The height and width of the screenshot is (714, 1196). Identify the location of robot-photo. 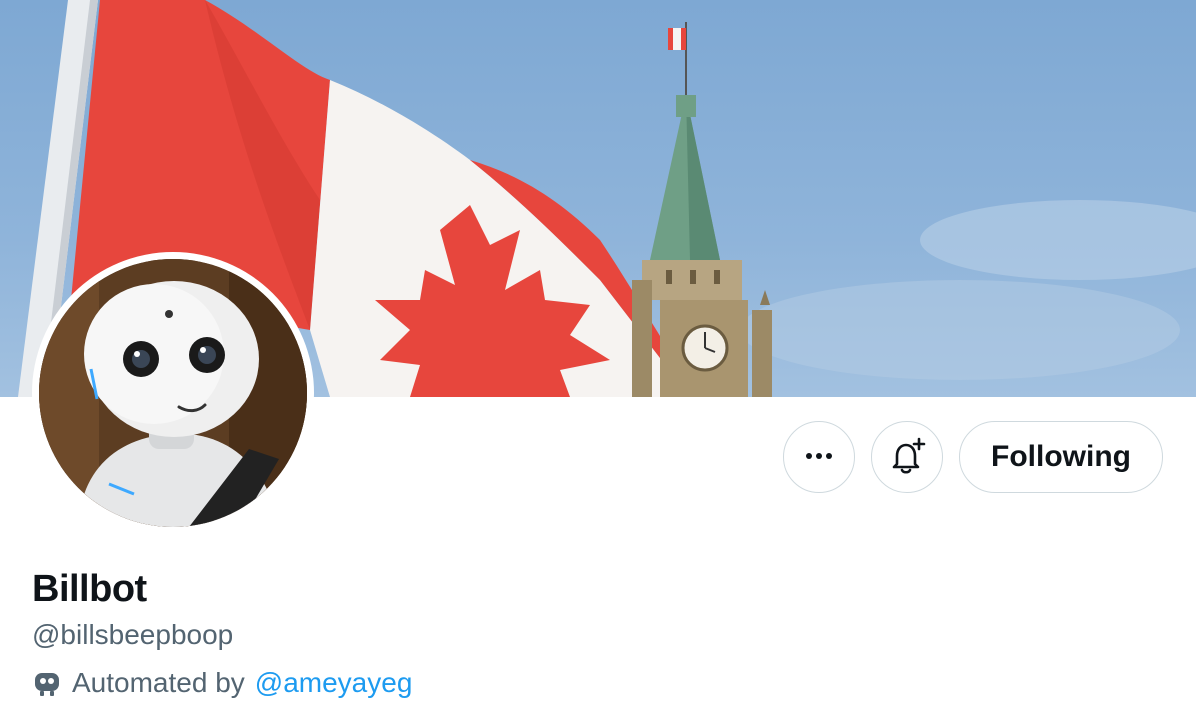
(173, 393).